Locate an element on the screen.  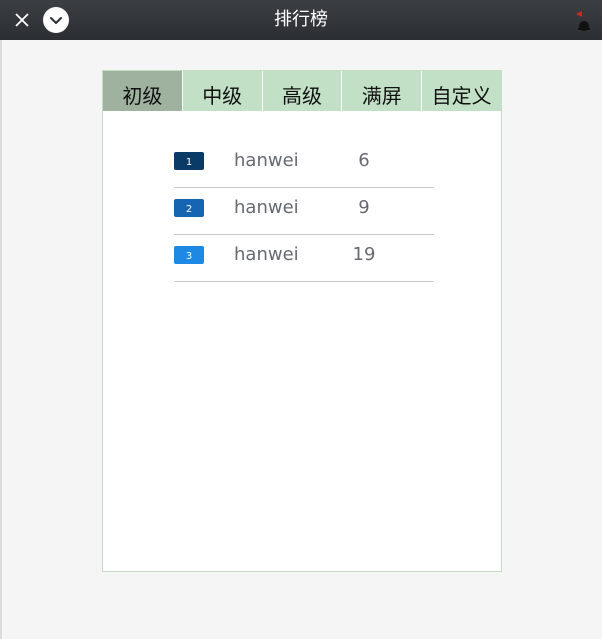
list-item: 1 hanwei 6 is located at coordinates (304, 164).